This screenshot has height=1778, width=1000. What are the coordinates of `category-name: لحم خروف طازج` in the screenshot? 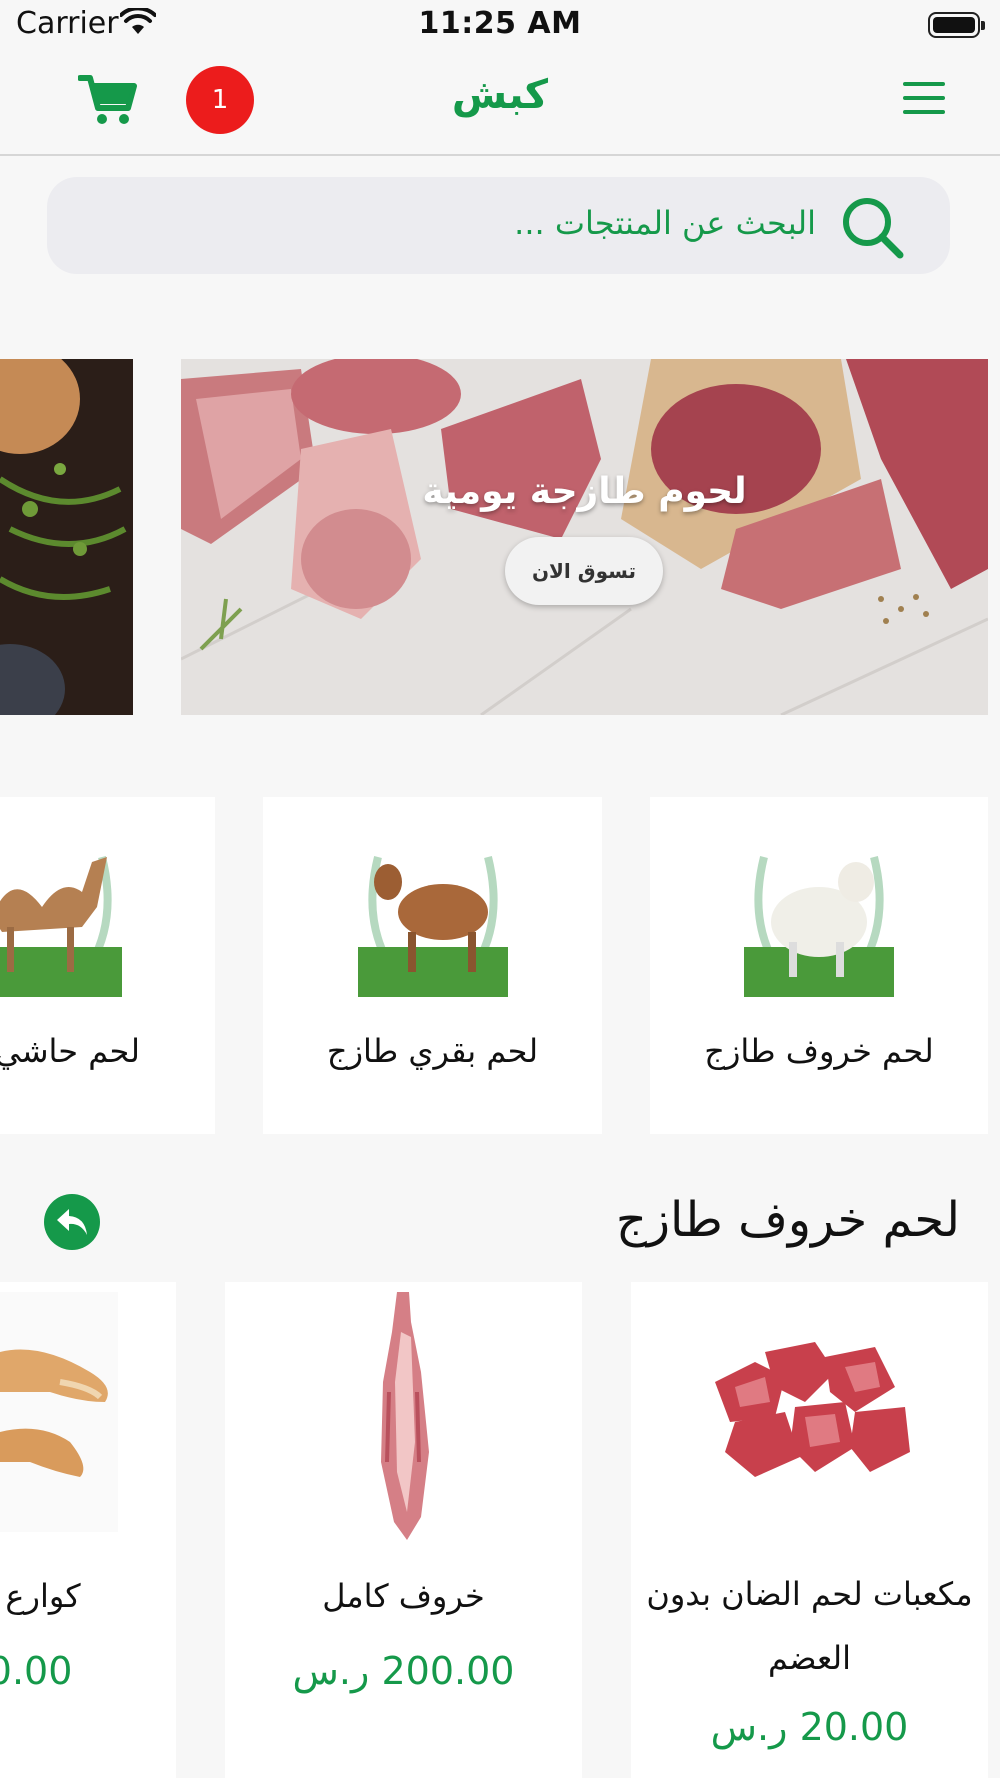 It's located at (819, 1051).